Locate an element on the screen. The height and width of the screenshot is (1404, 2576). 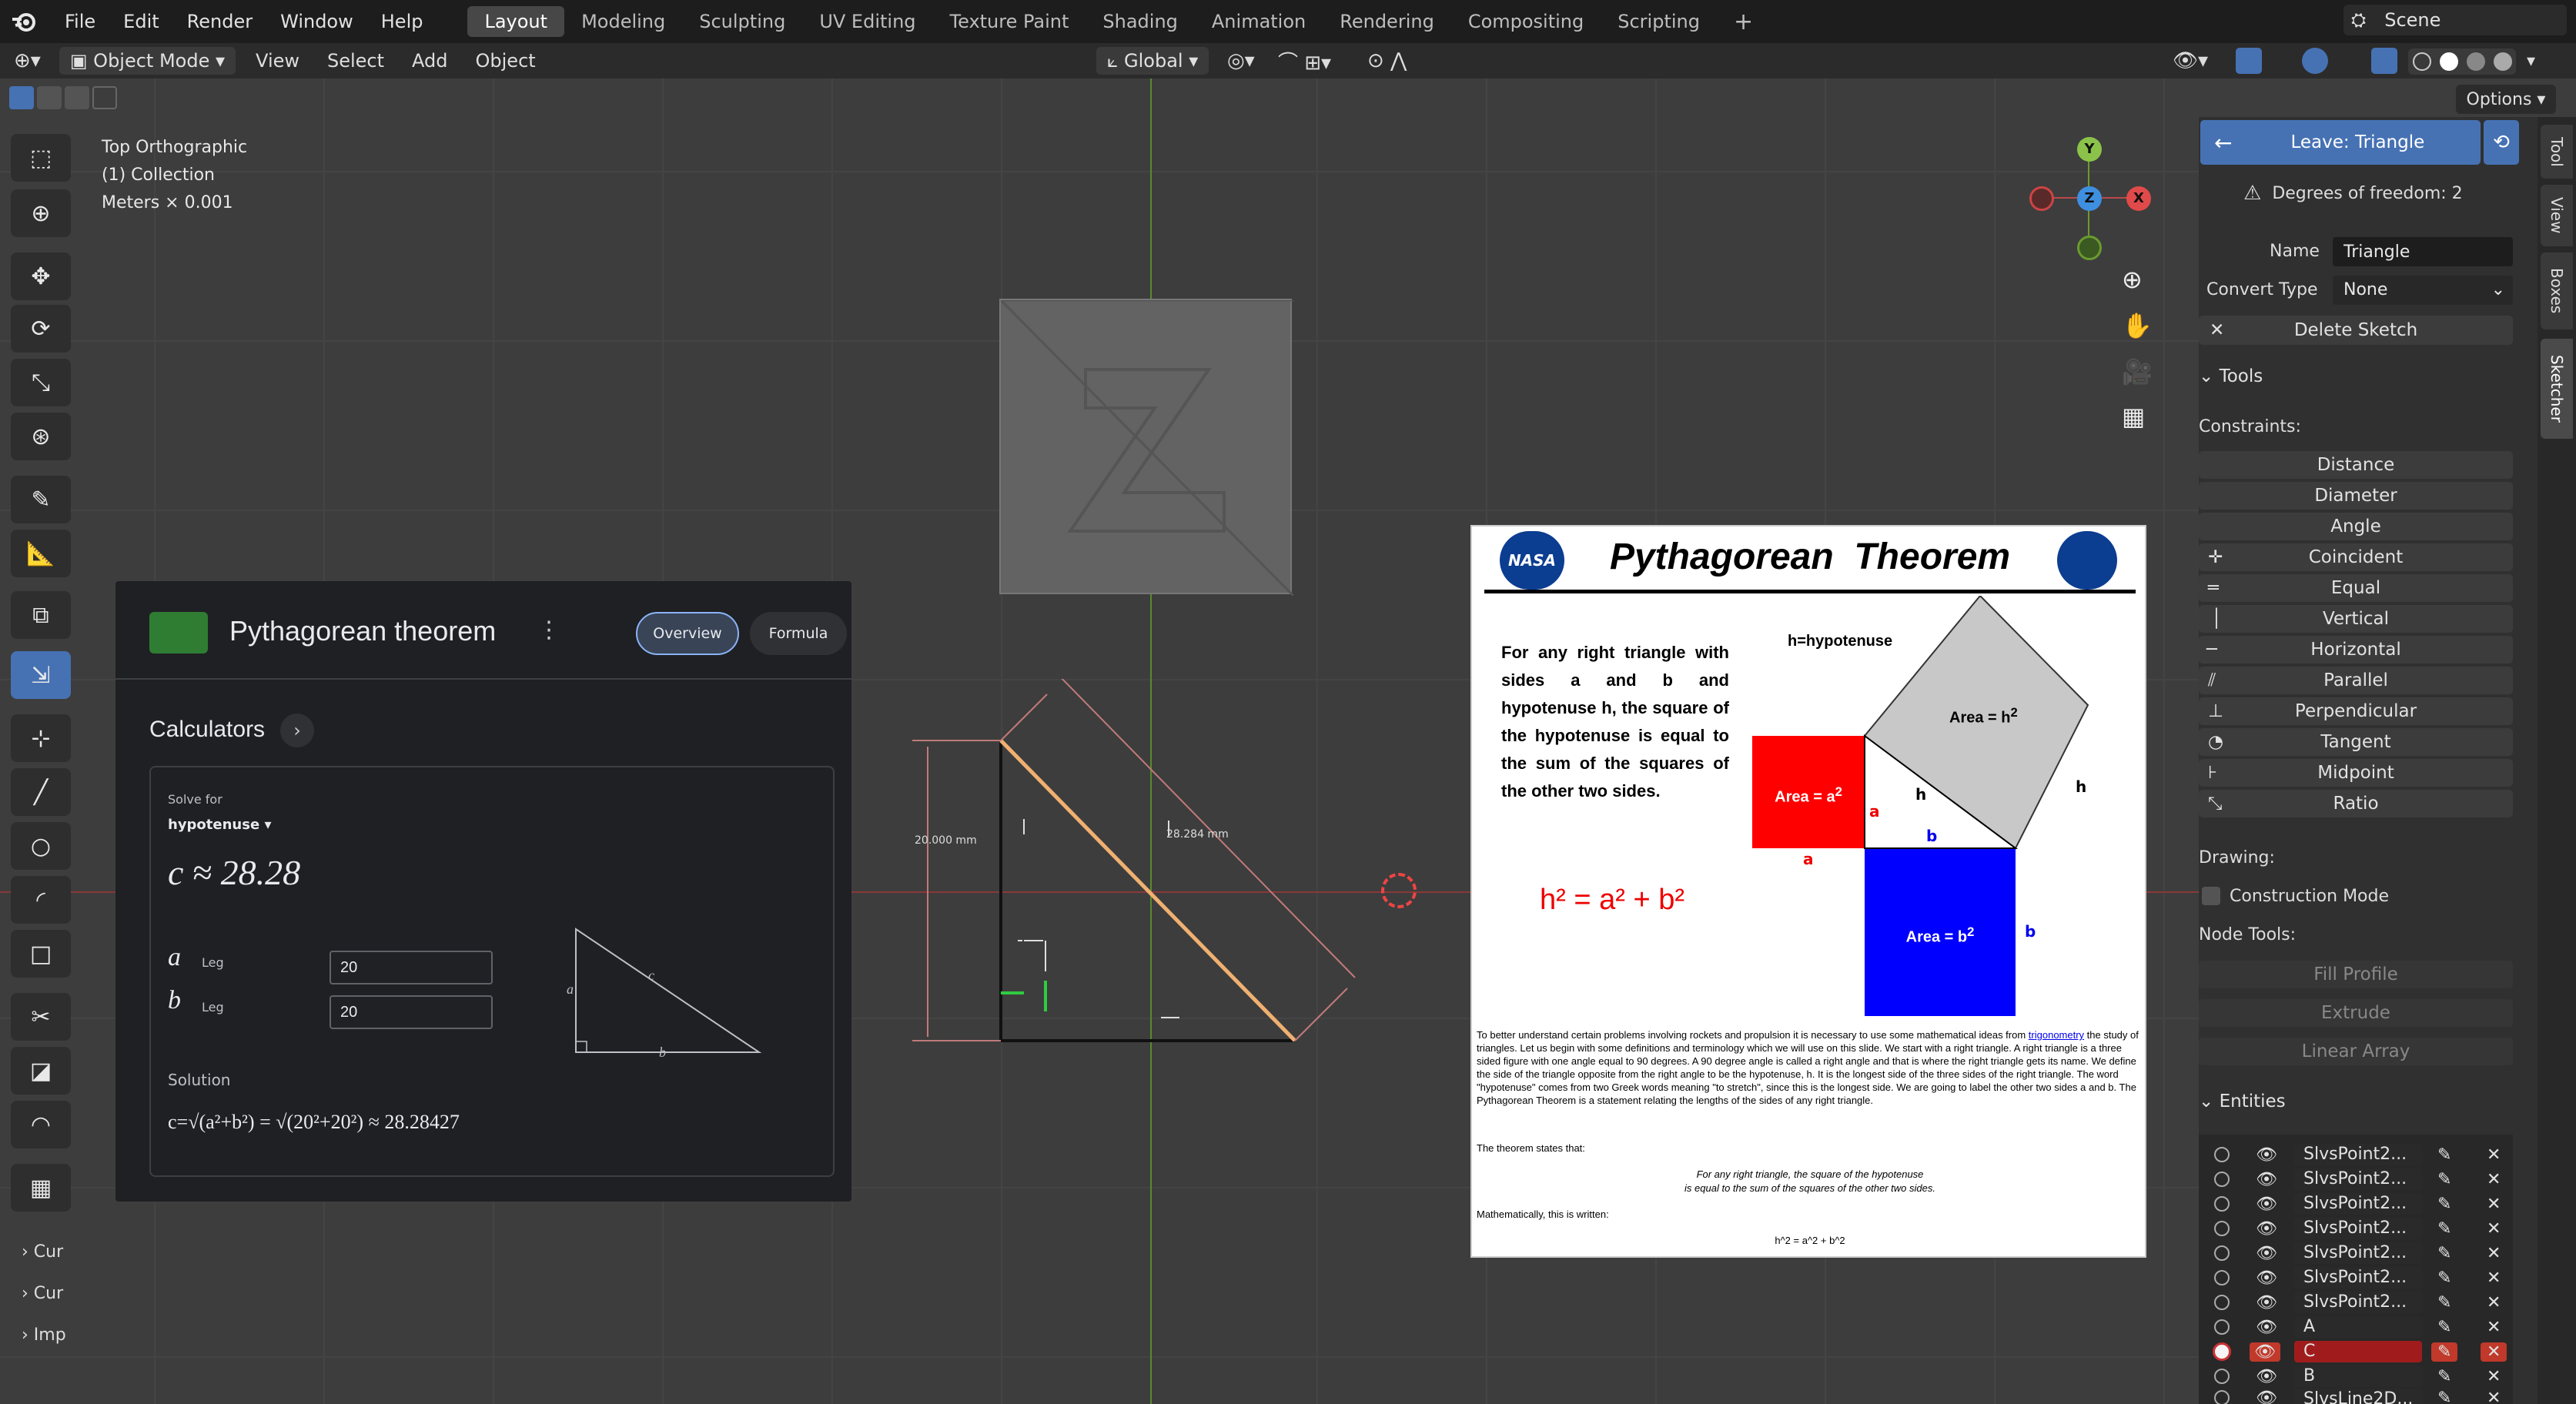
workspace-tab-texture-paint: Texture Paint is located at coordinates (1010, 21).